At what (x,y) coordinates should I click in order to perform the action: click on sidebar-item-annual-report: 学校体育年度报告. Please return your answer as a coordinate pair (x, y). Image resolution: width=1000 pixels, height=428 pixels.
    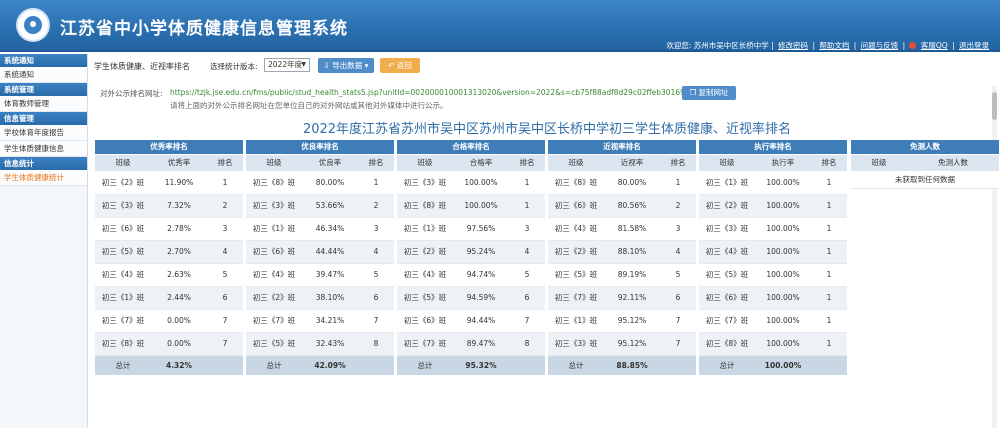
    Looking at the image, I should click on (43, 133).